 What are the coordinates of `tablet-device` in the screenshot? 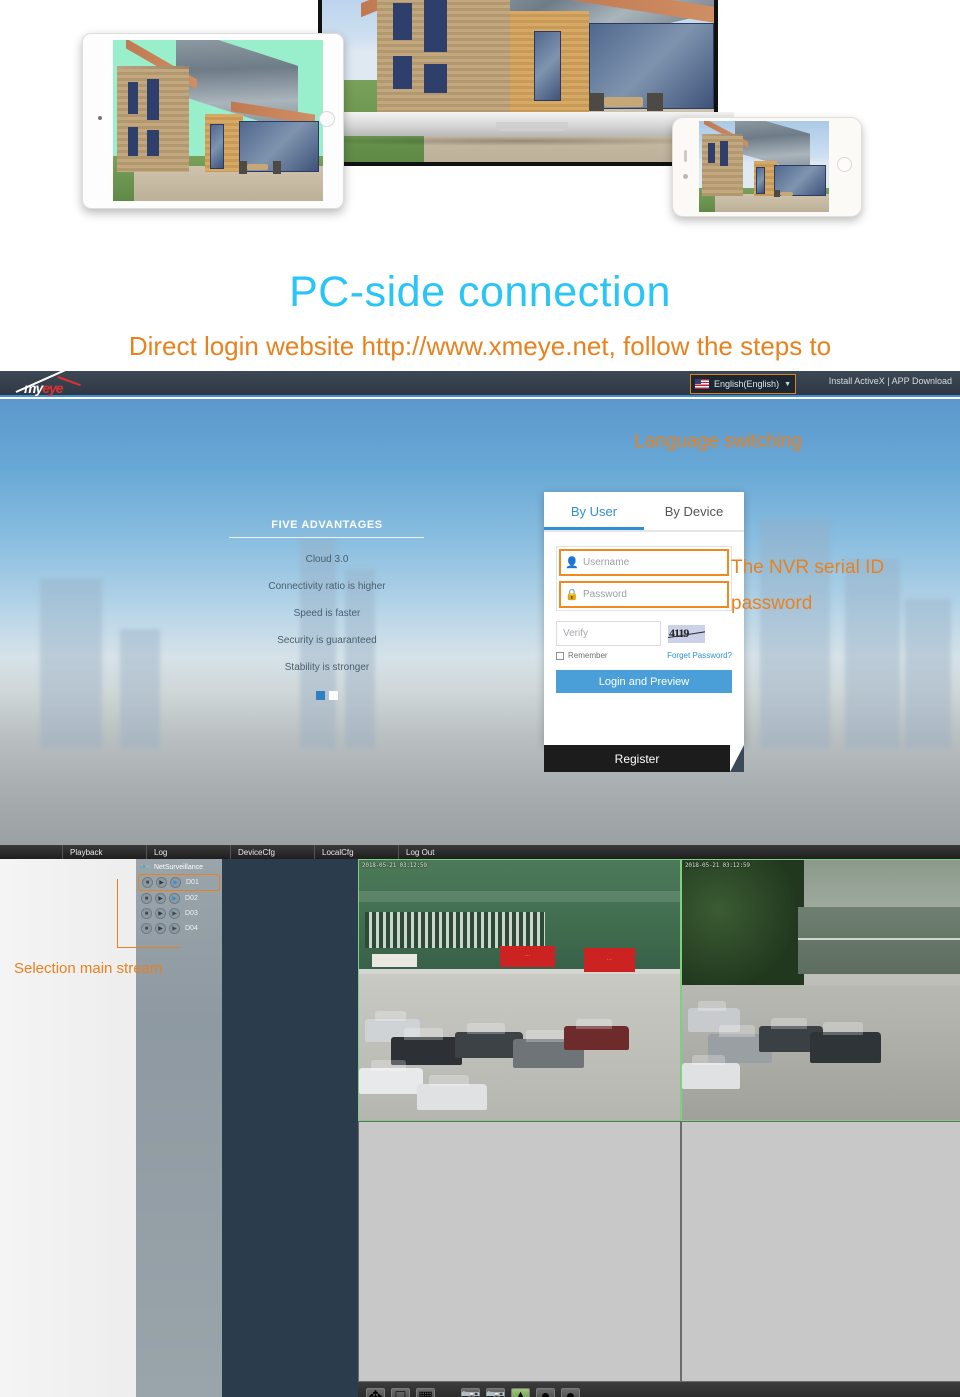 It's located at (213, 121).